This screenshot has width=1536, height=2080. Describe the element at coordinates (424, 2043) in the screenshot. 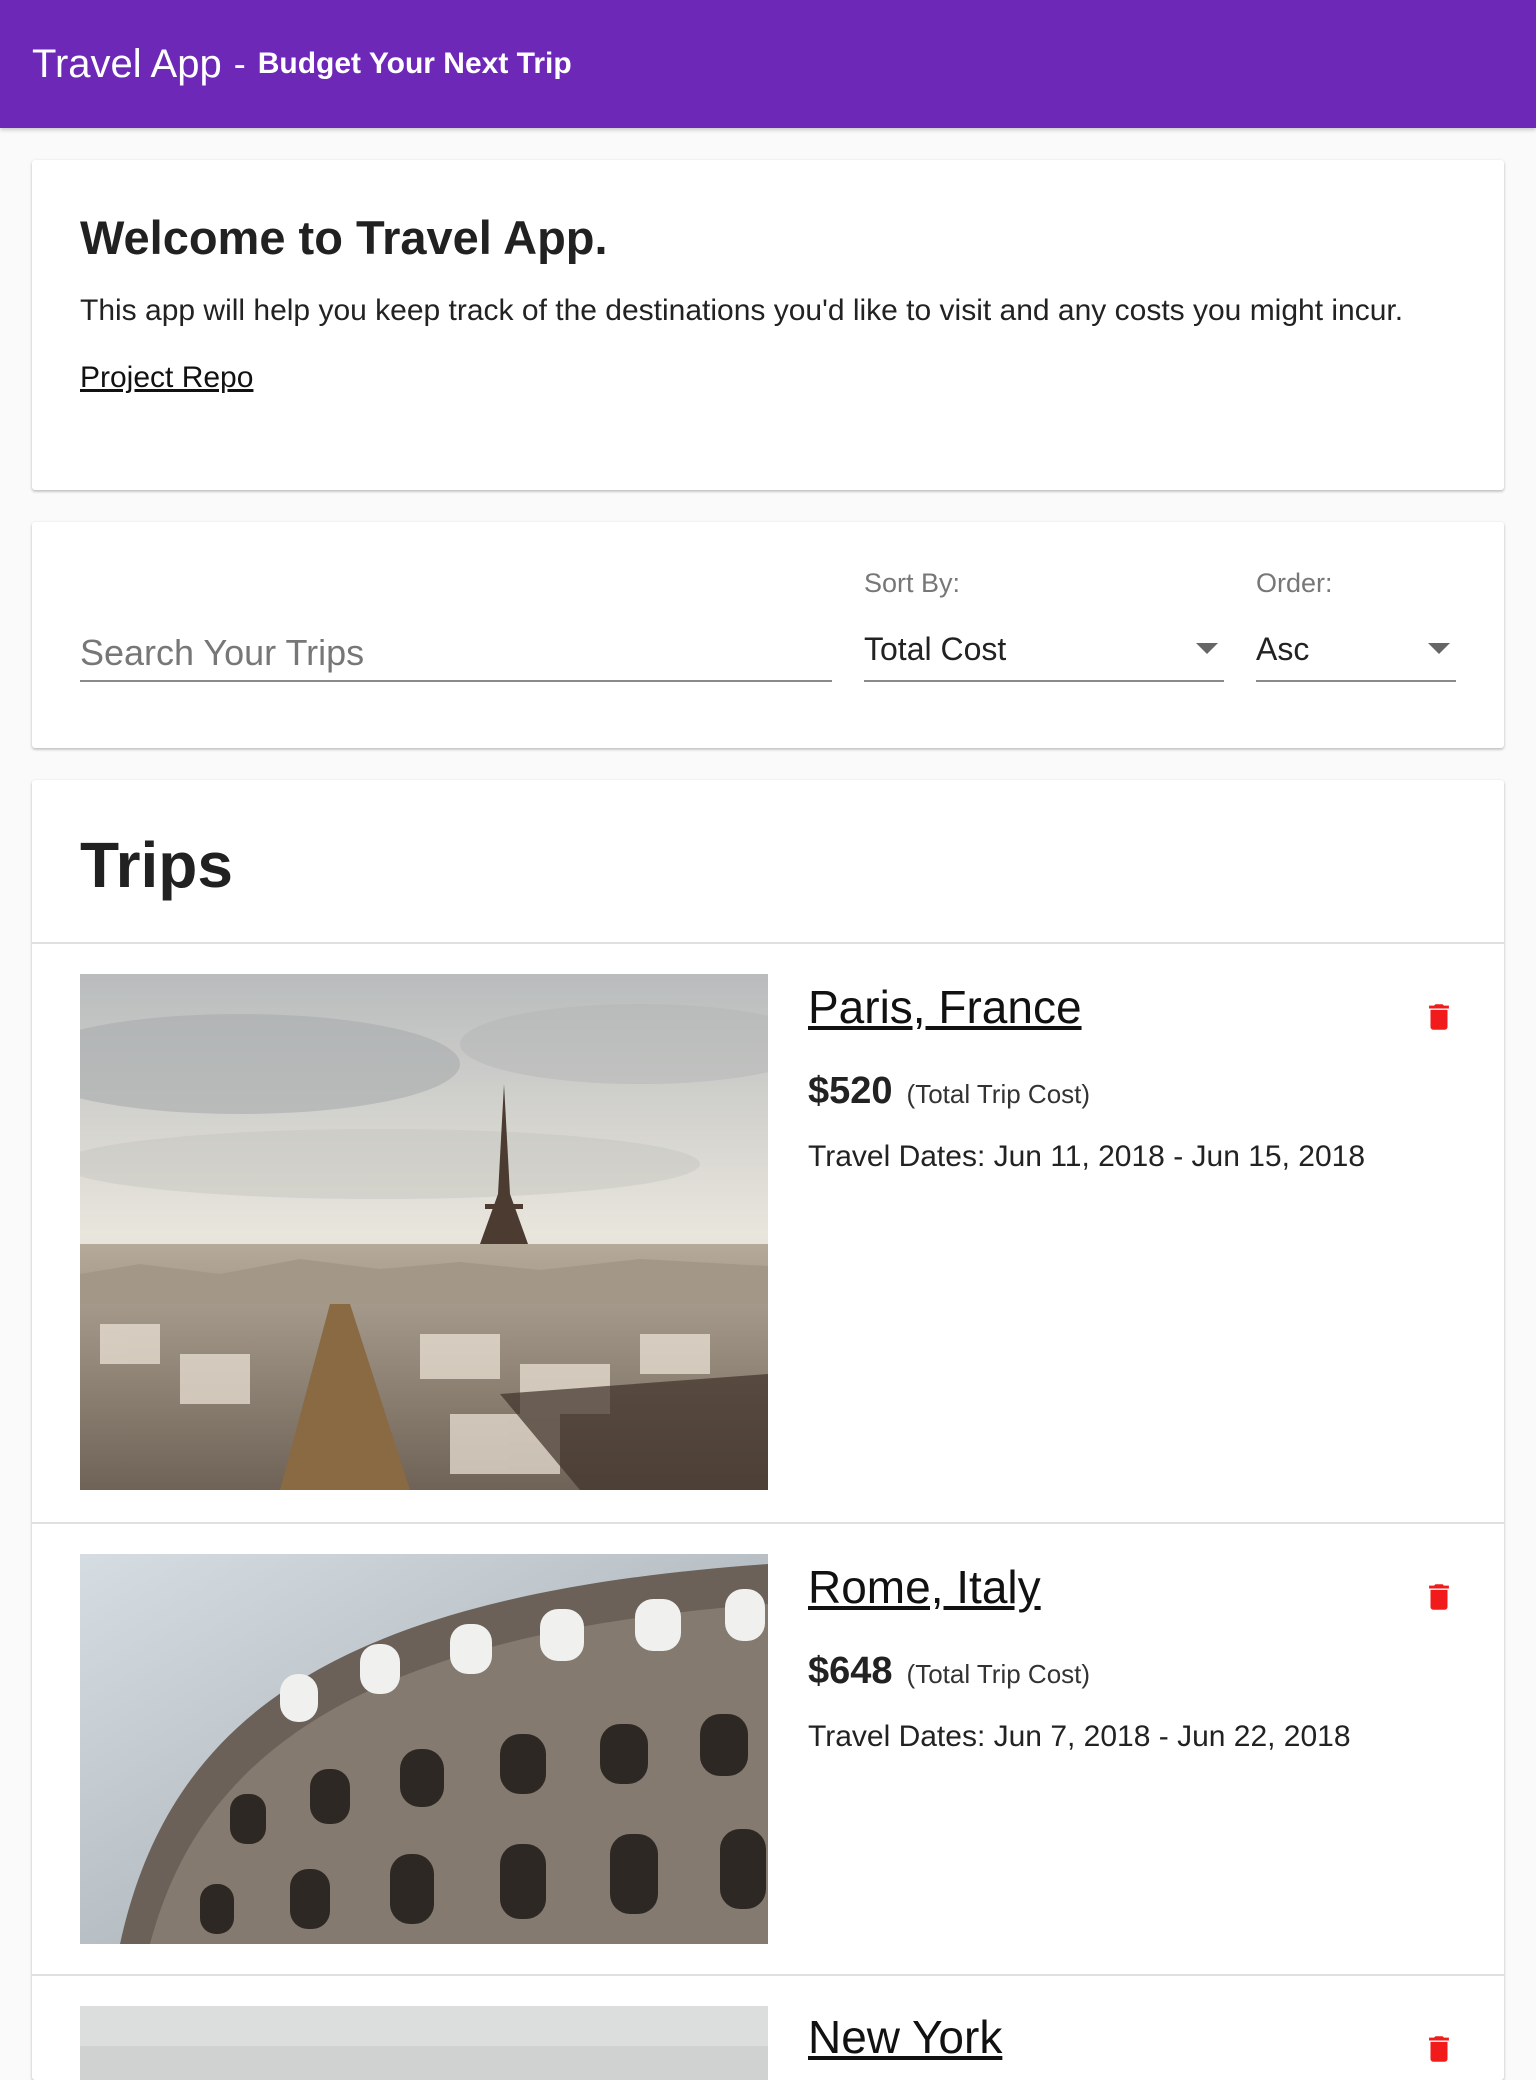

I see `trip-photo-new-york` at that location.